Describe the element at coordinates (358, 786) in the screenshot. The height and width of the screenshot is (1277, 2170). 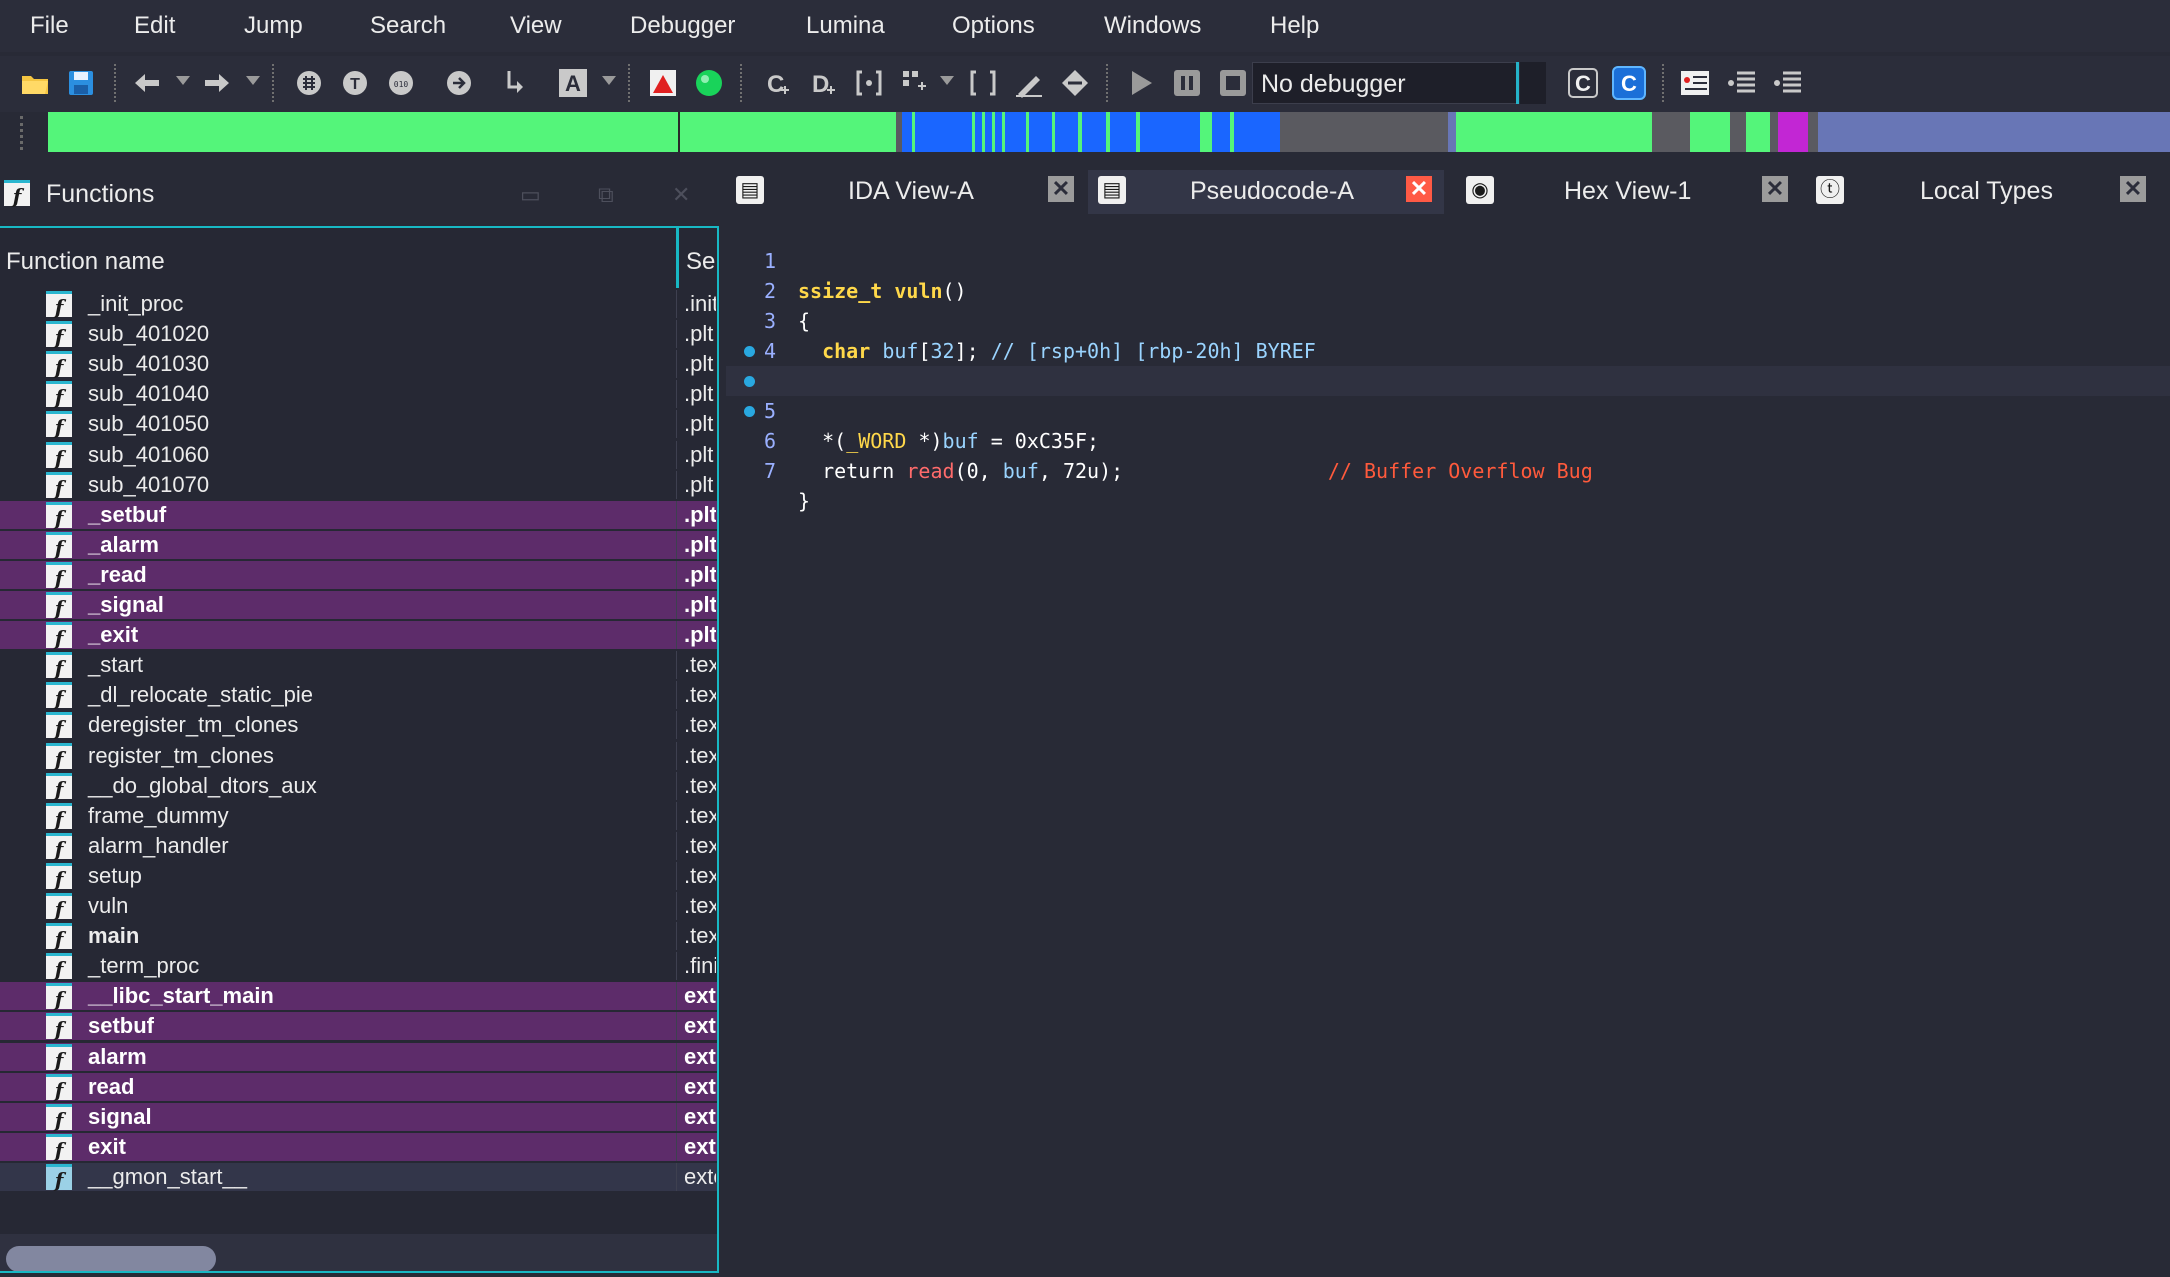
I see `function-row: f __do_global_dtors_aux .text` at that location.